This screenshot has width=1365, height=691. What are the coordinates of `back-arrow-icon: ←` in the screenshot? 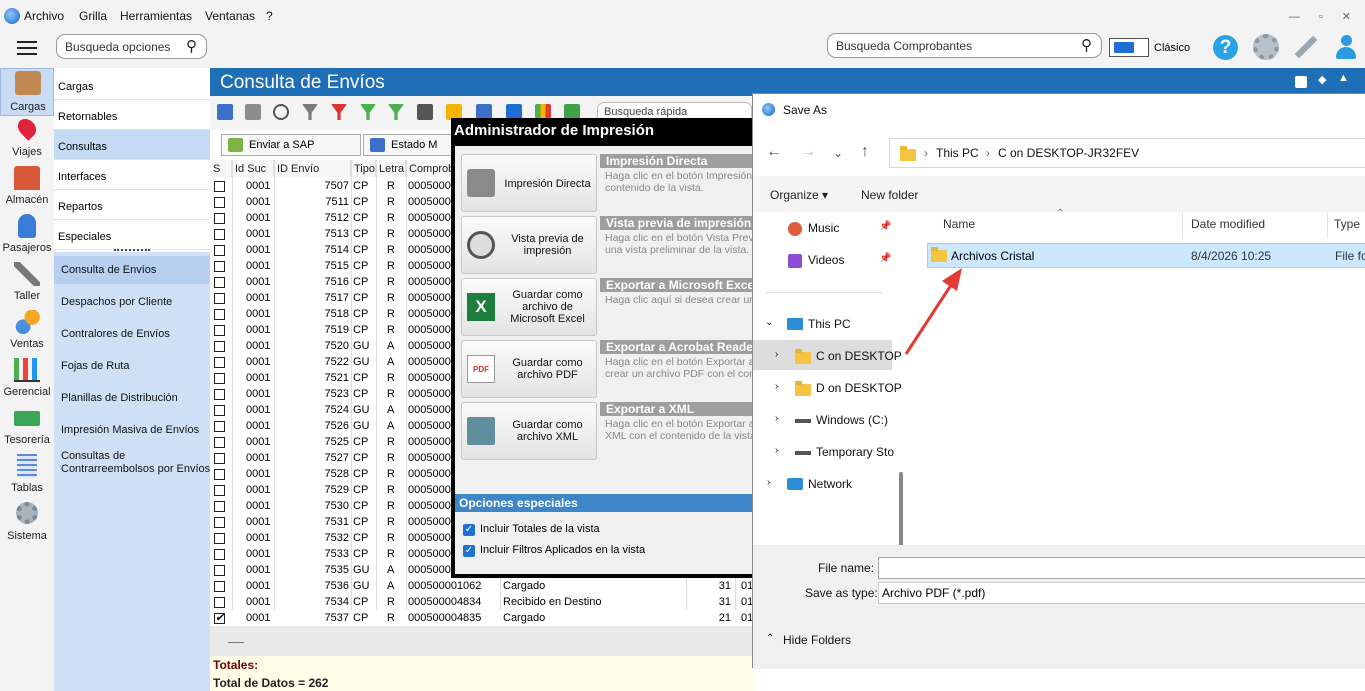 It's located at (774, 152).